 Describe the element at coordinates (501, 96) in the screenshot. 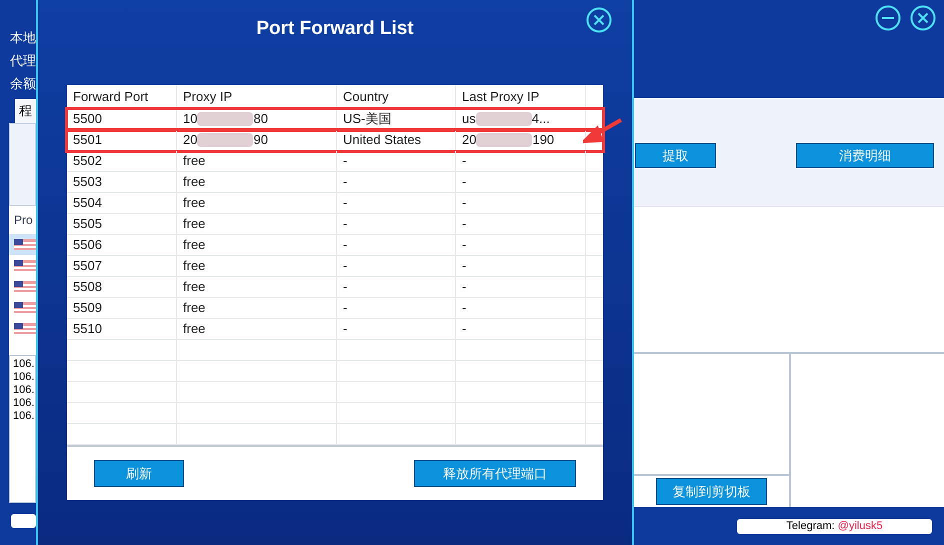

I see `column-header: Last Proxy IP` at that location.